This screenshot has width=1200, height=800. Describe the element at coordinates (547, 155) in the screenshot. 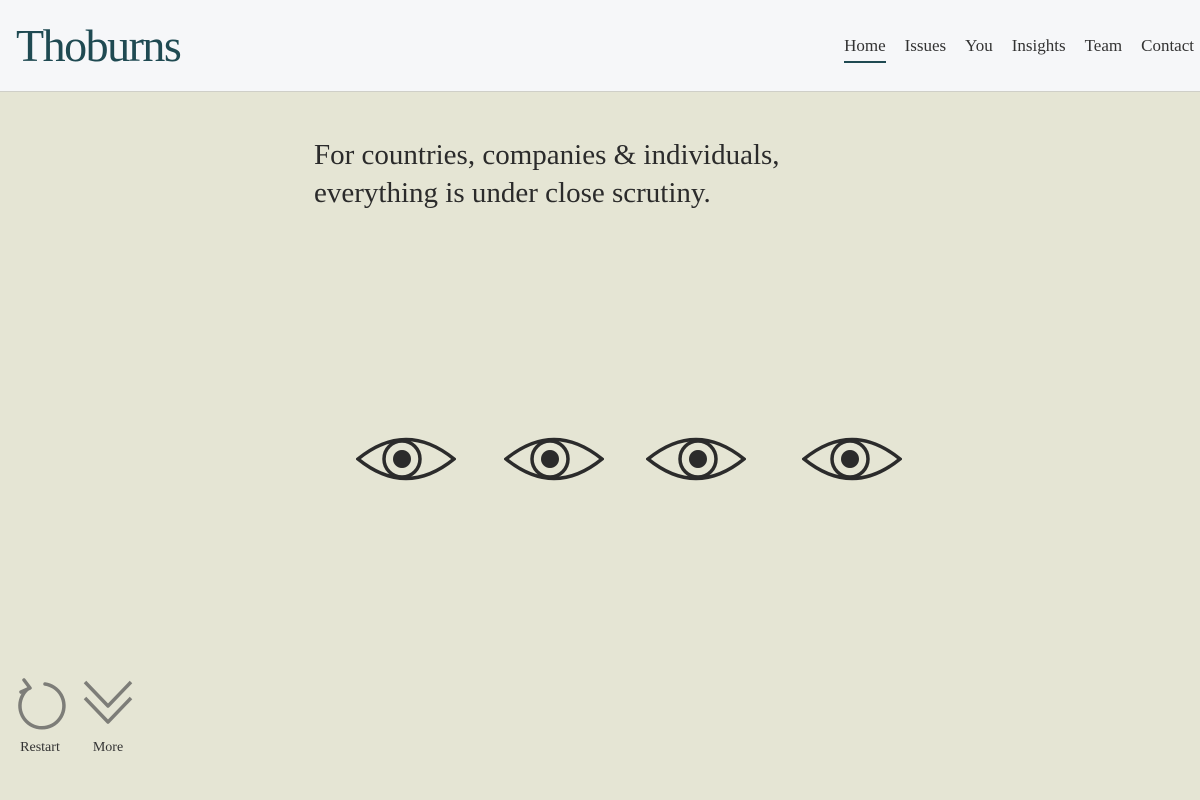

I see `headline-line-1: For countries, companies & individuals,` at that location.